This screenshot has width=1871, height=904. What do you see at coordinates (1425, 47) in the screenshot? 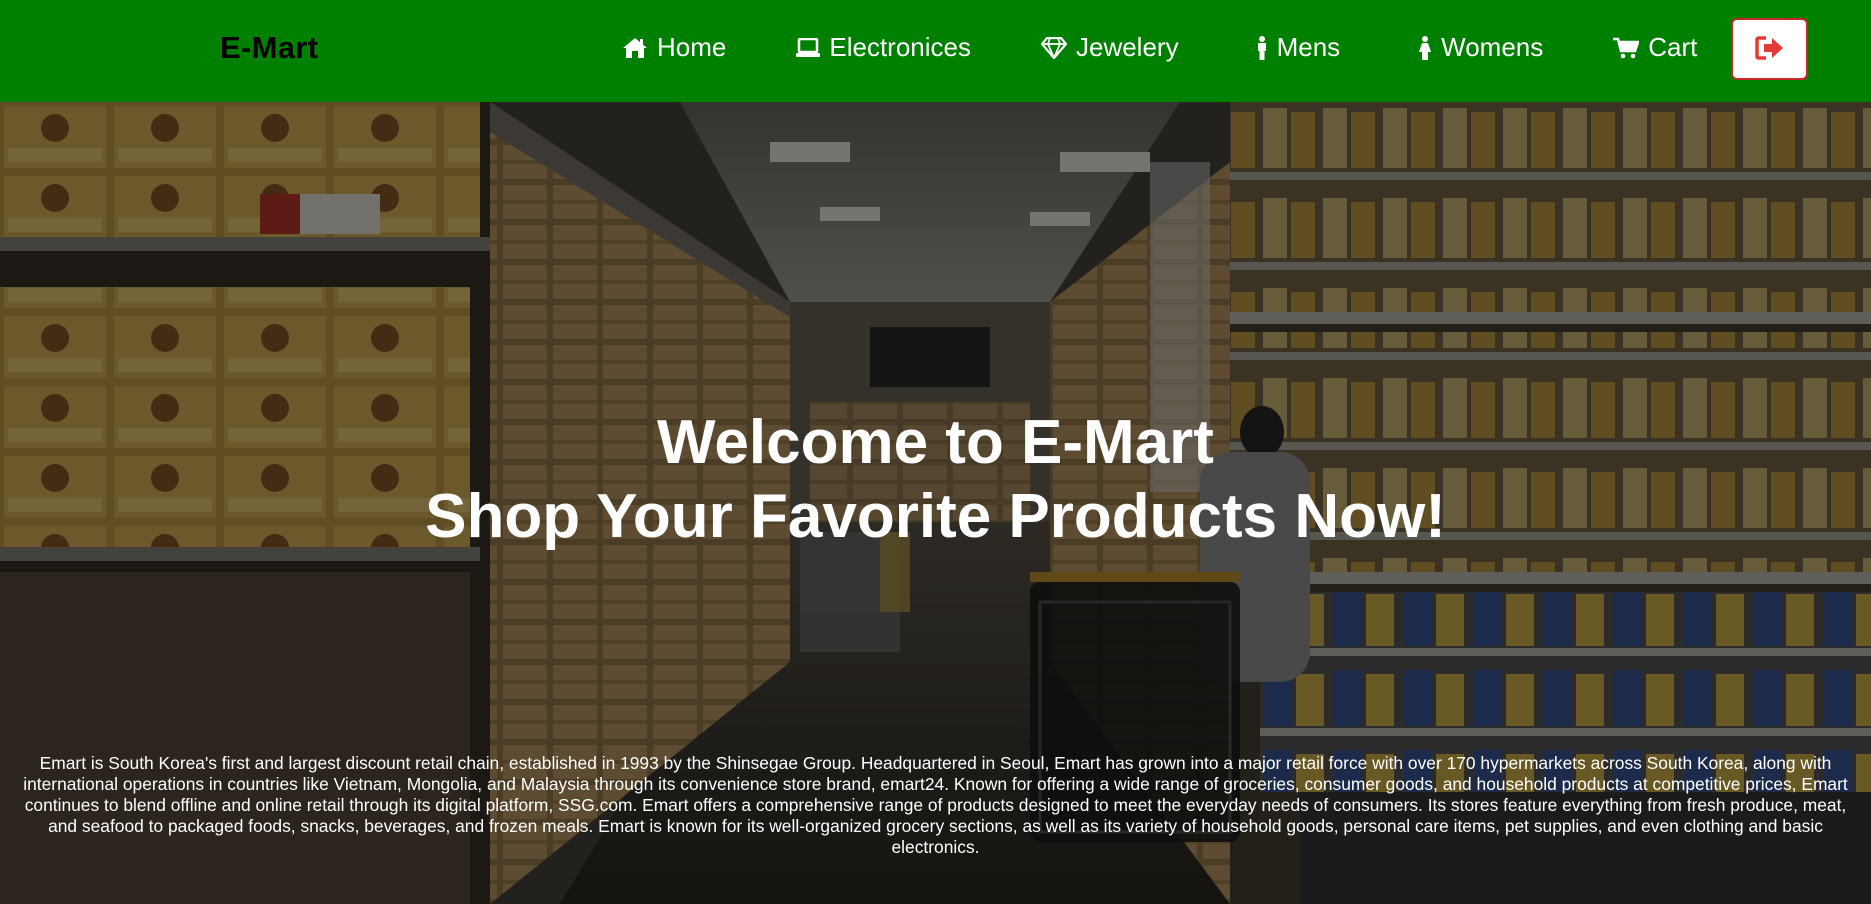
I see `female-icon` at bounding box center [1425, 47].